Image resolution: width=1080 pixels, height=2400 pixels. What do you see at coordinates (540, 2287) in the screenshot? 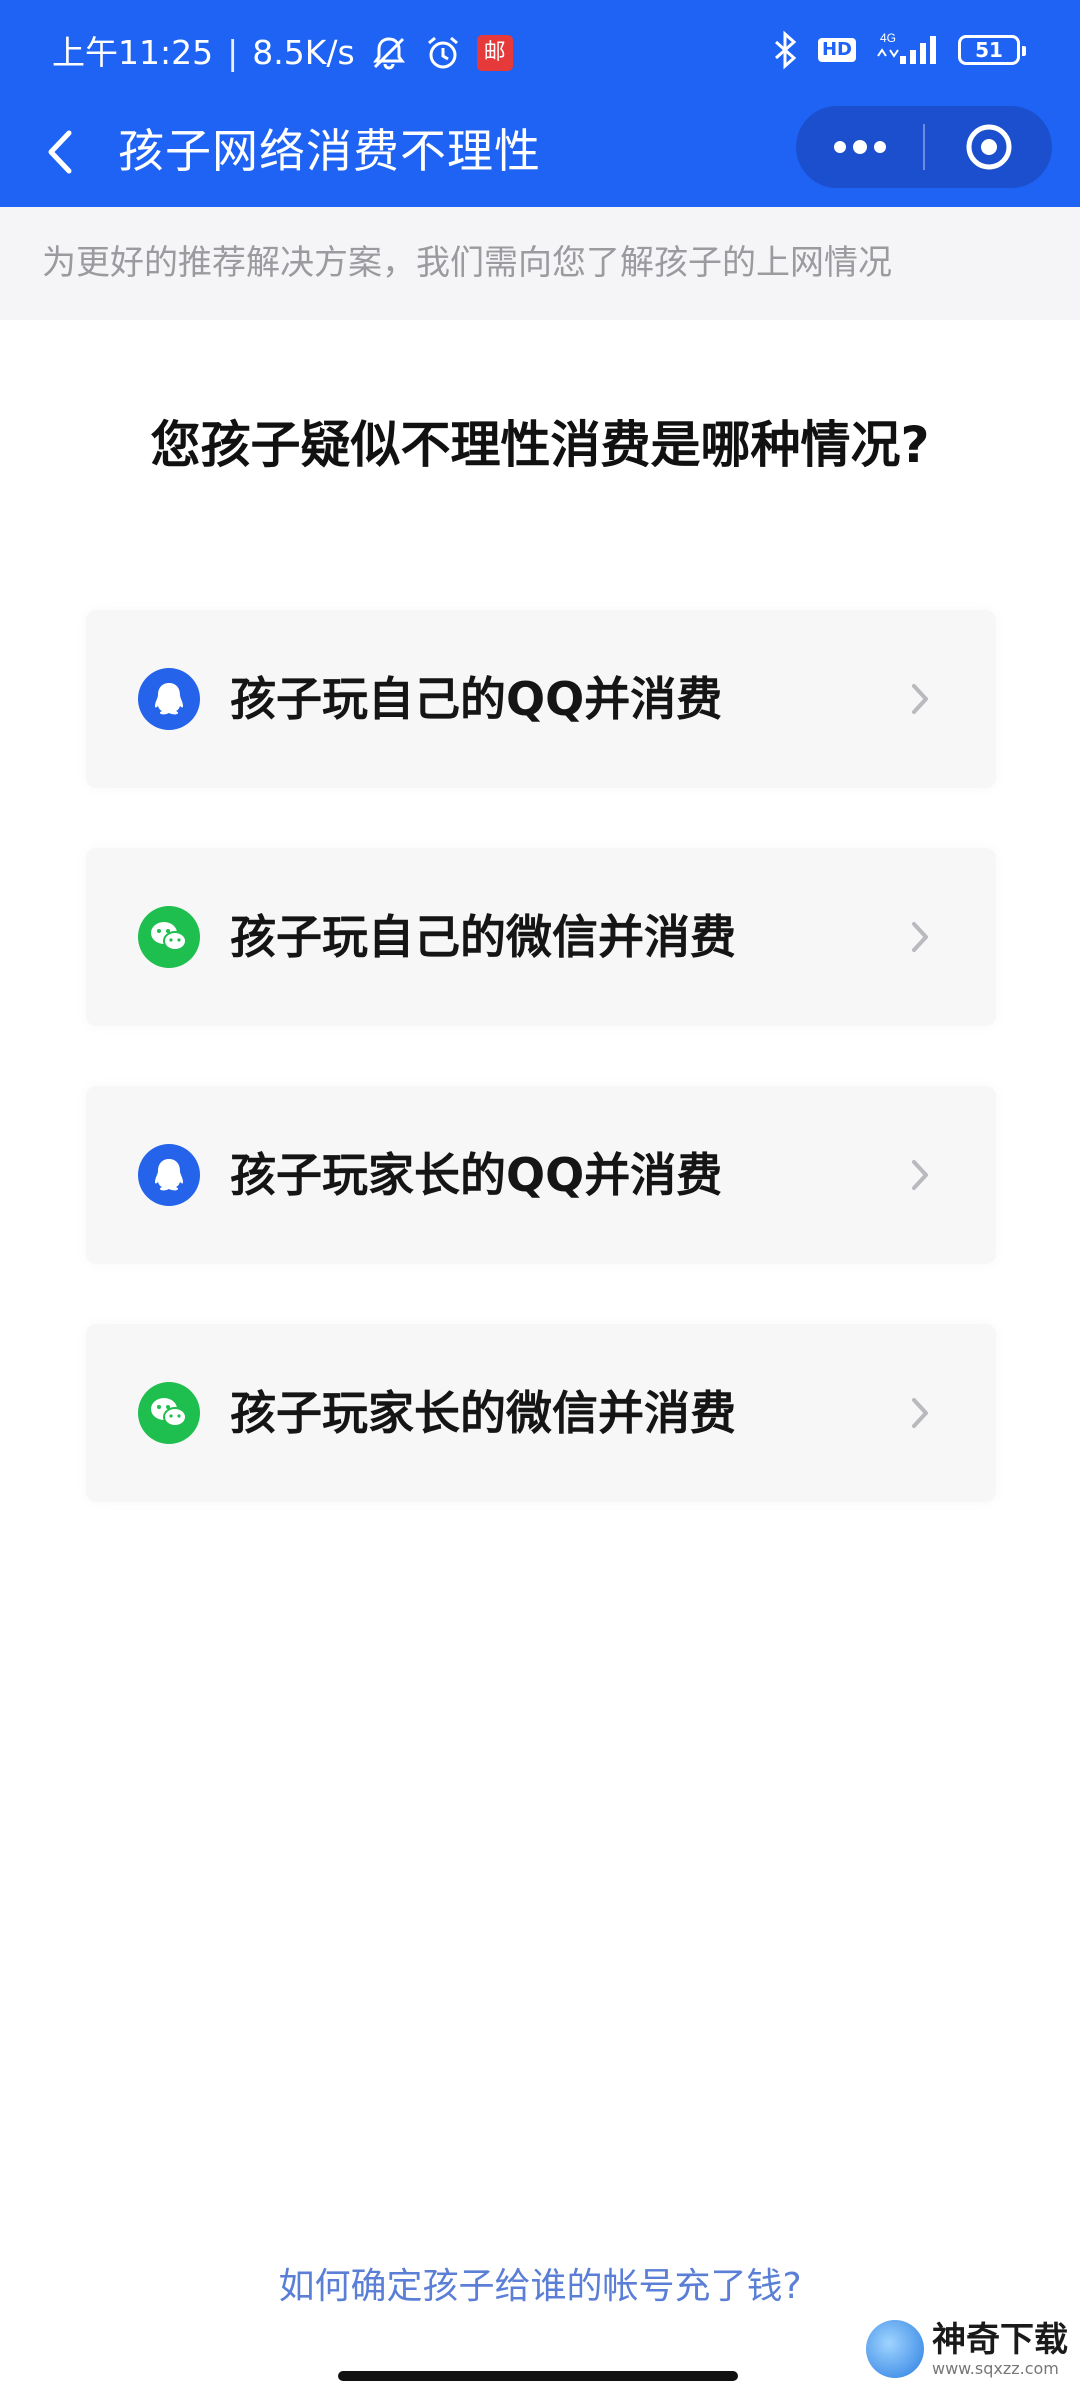
I see `help-link: 如何确定孩子给谁的帐号充了钱?` at bounding box center [540, 2287].